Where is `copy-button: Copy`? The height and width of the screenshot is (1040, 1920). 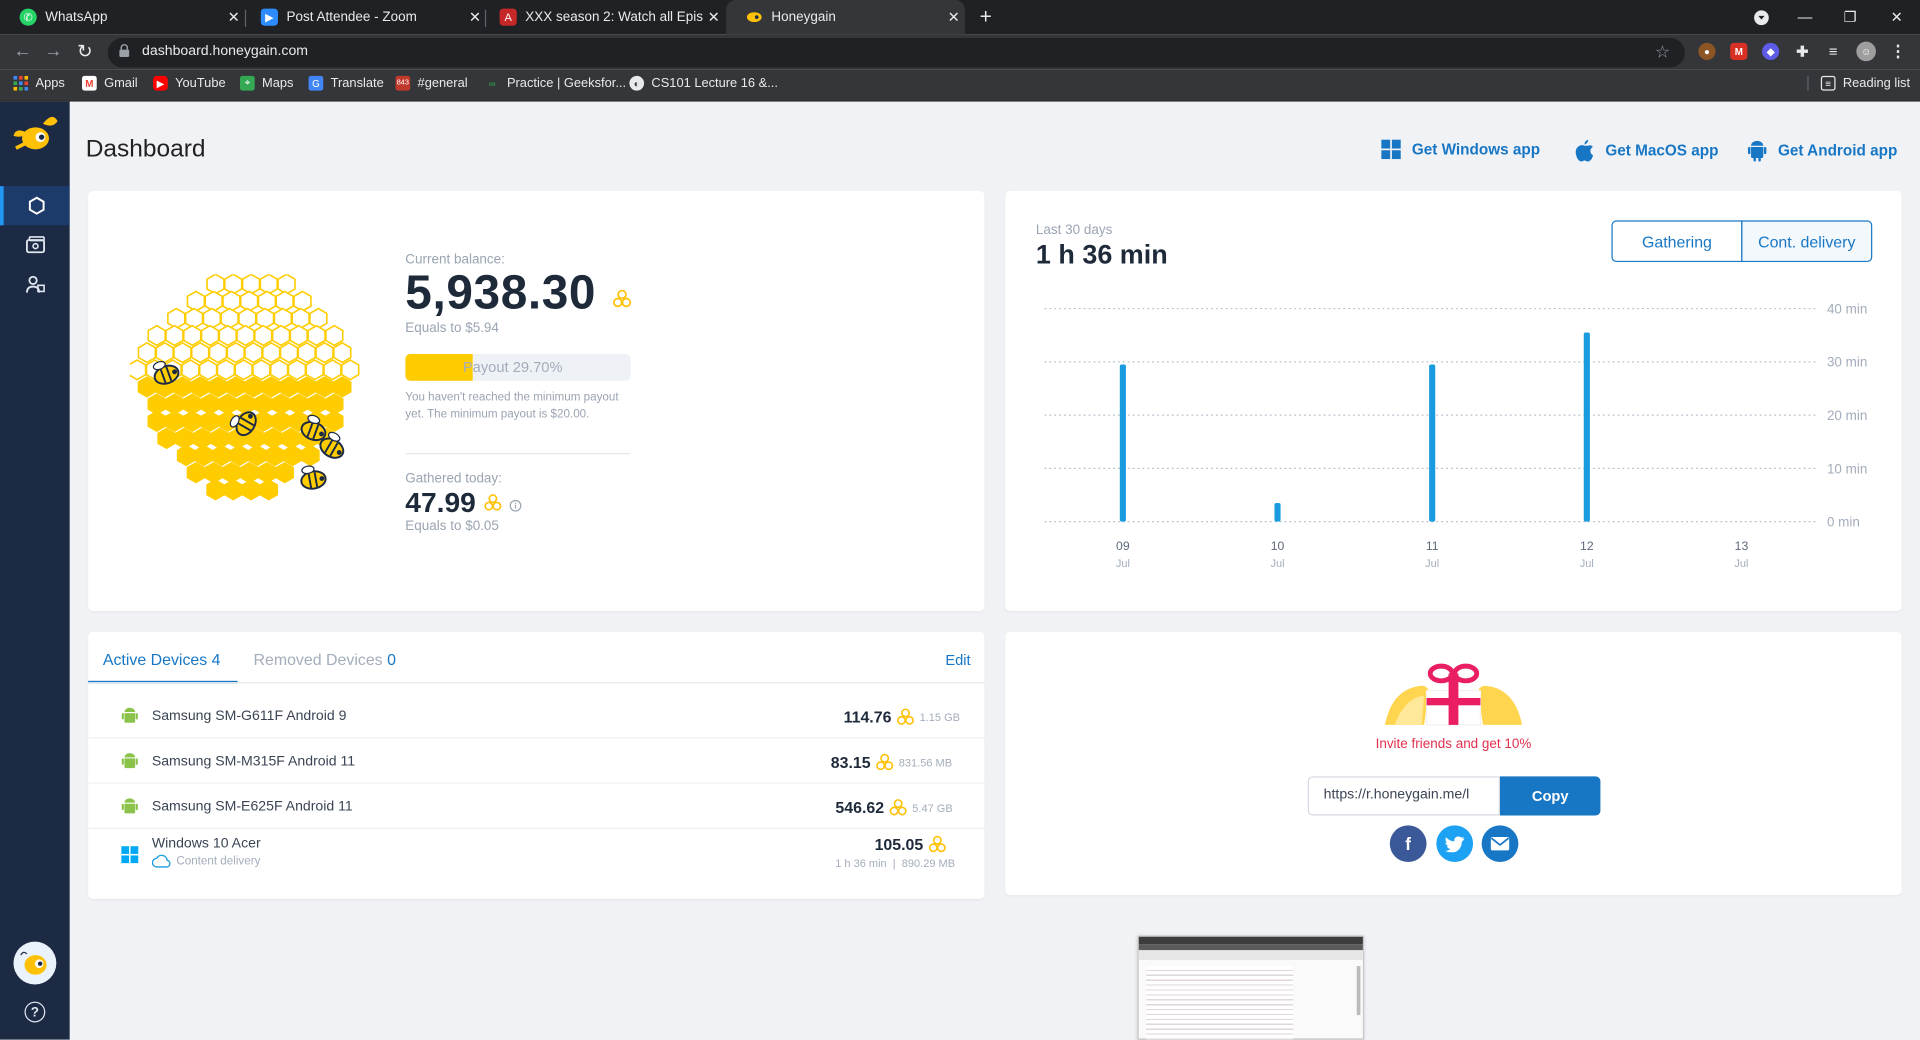 copy-button: Copy is located at coordinates (1550, 796).